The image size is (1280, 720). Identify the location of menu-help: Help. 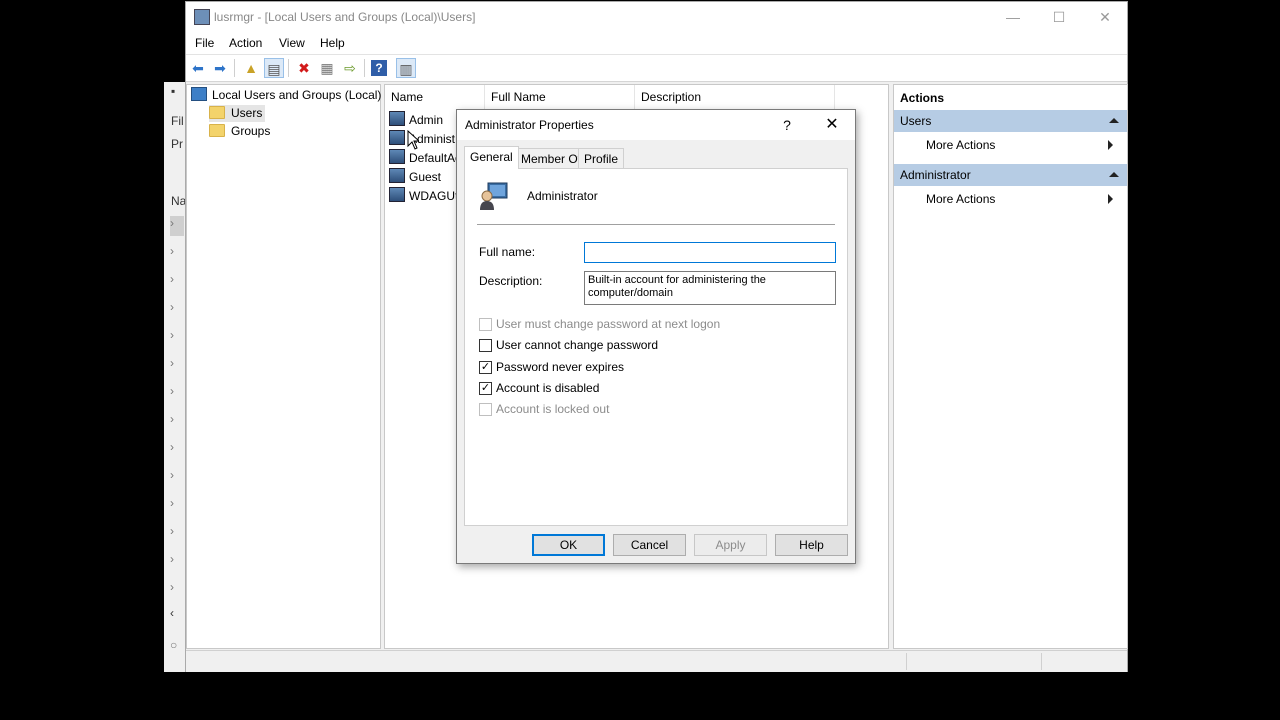
(332, 43).